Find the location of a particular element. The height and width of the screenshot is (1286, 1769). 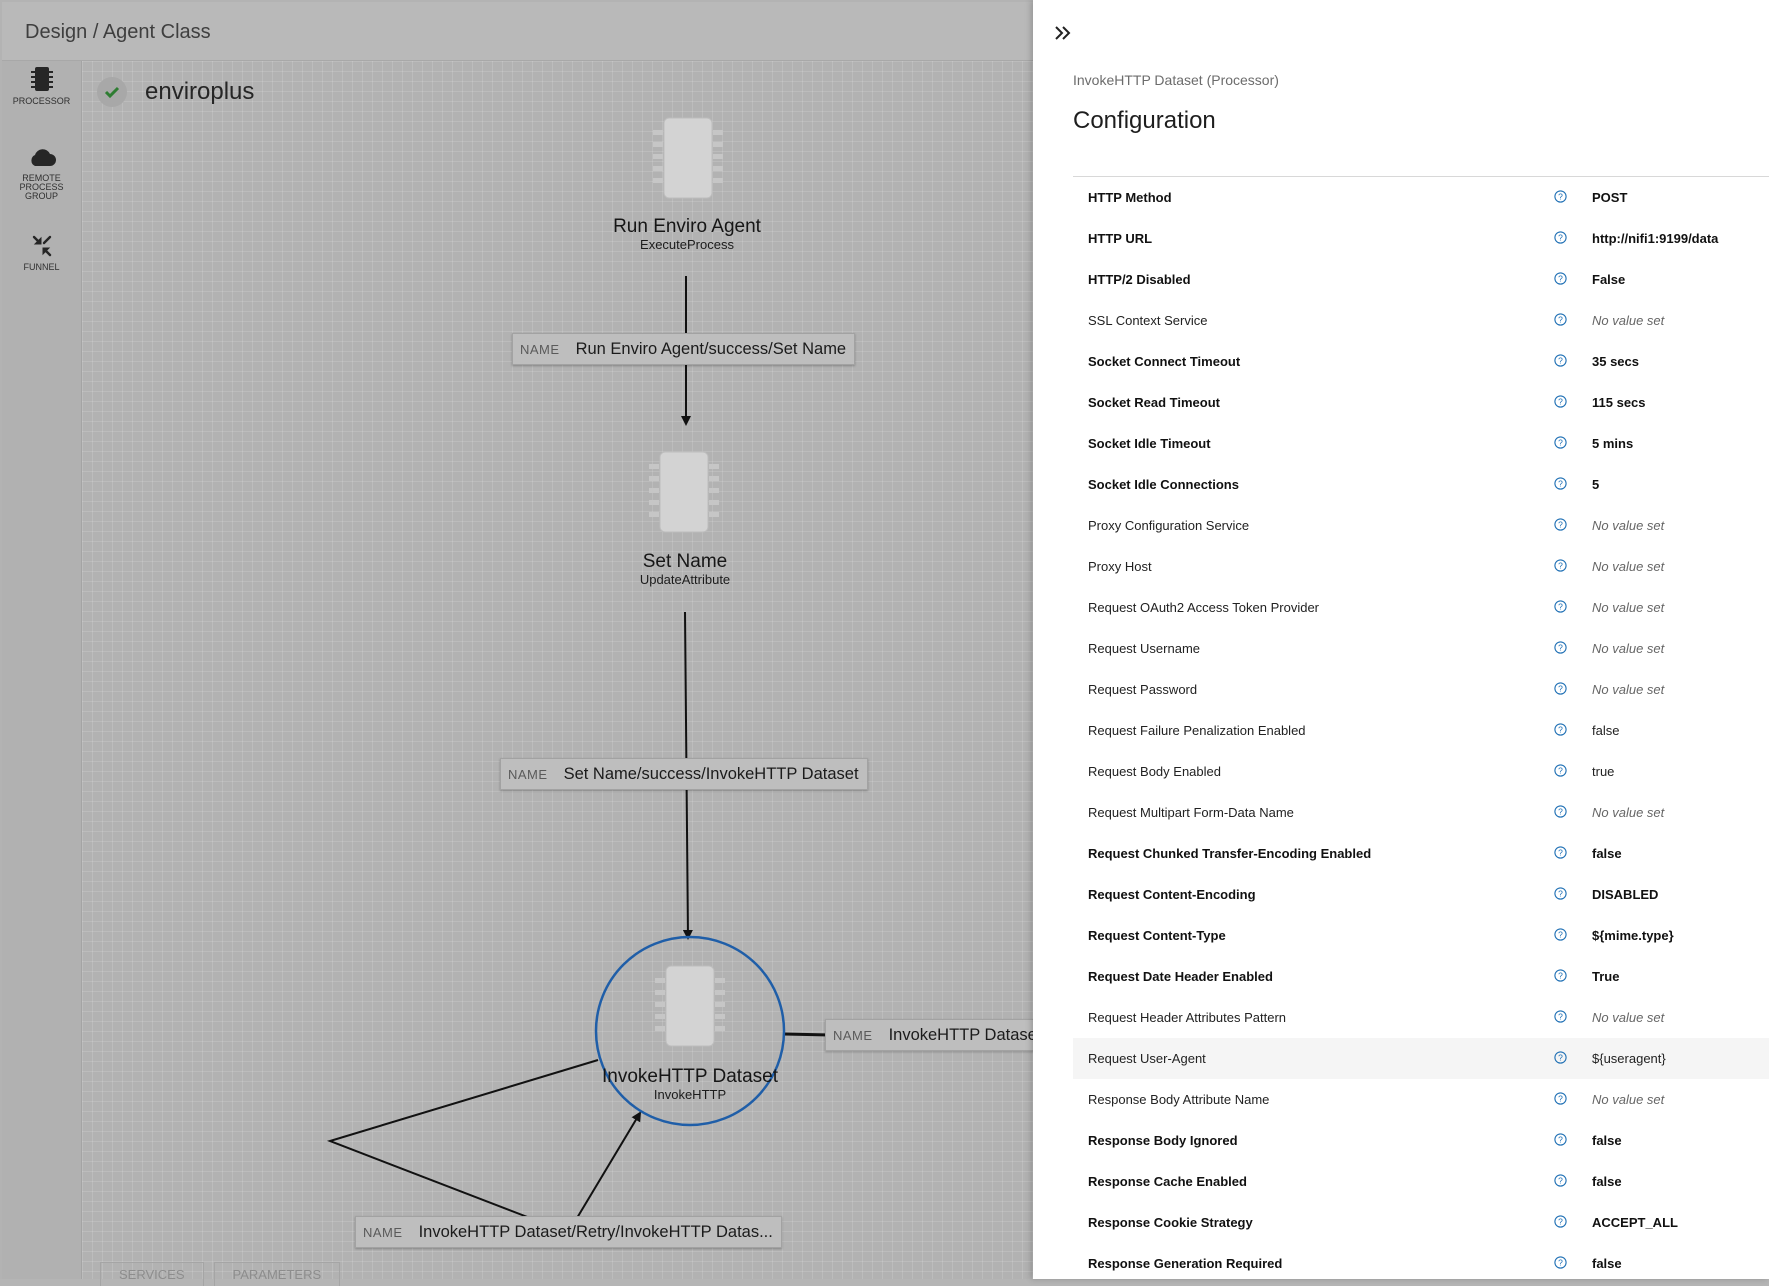

property-row: Socket Read Timeout? 115 secs is located at coordinates (1421, 402).